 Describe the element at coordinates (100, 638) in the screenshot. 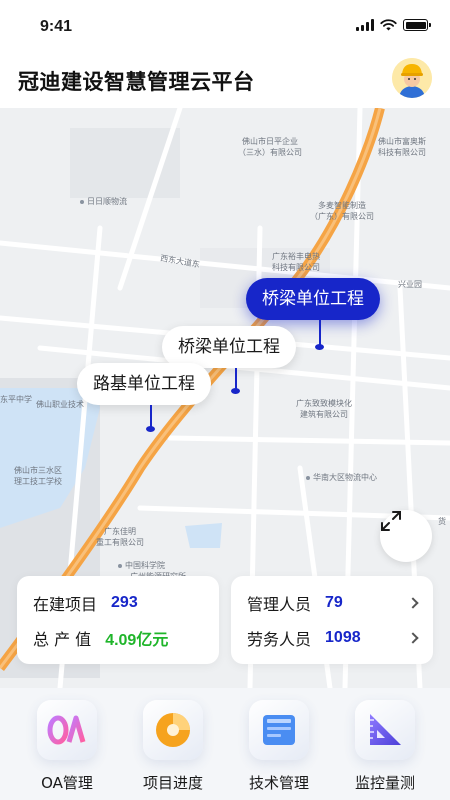

I see `stat-output: 总 产 值 4.09亿元` at that location.